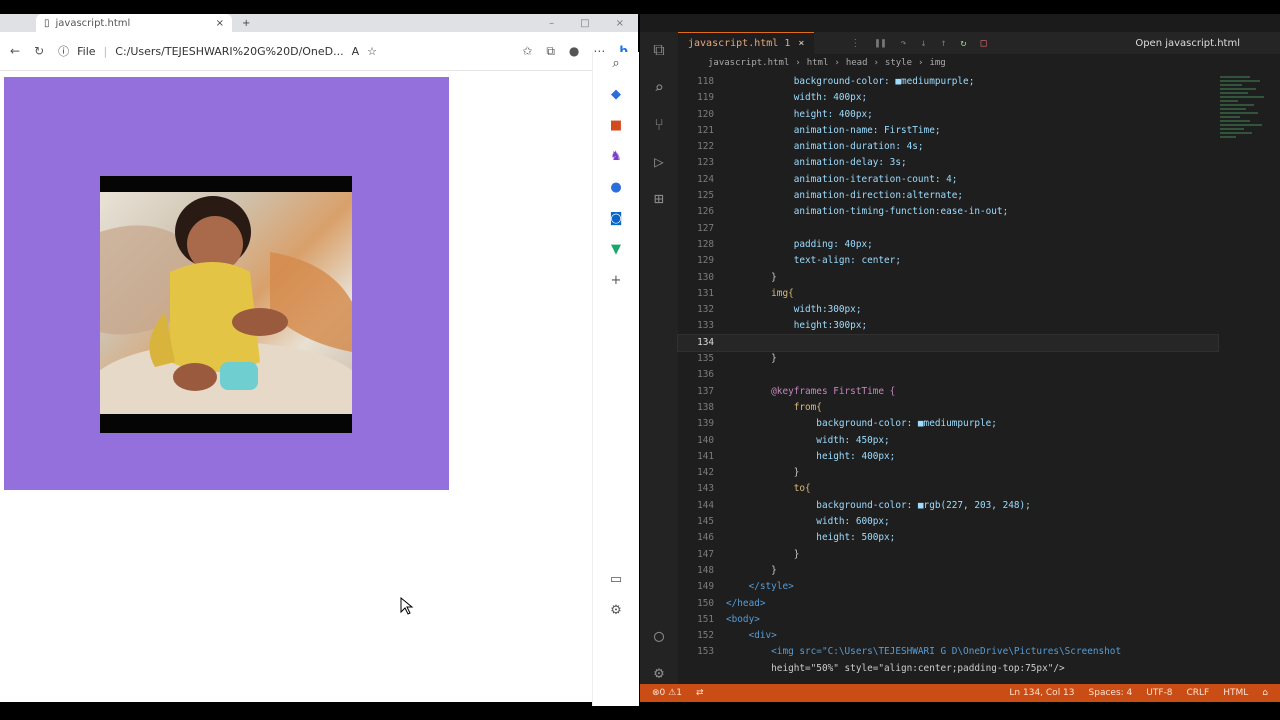 This screenshot has height=720, width=1280. I want to click on code-line: 119 width: 400px;, so click(948, 98).